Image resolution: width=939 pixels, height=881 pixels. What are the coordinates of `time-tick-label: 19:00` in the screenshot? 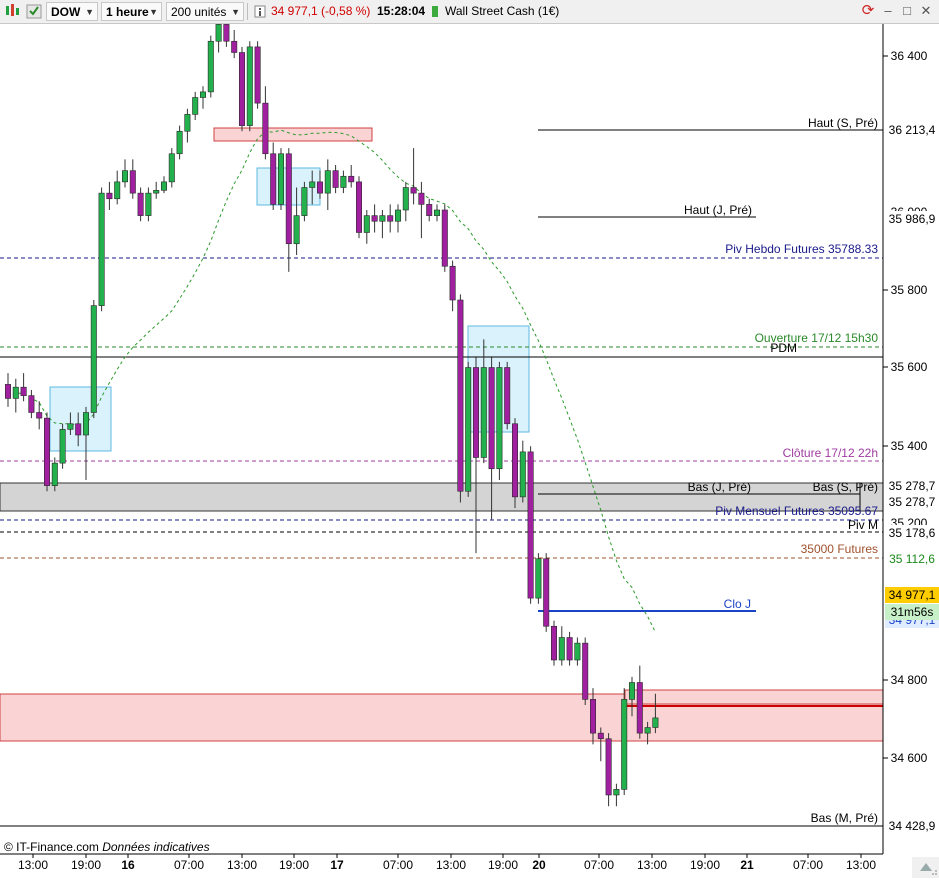 It's located at (86, 865).